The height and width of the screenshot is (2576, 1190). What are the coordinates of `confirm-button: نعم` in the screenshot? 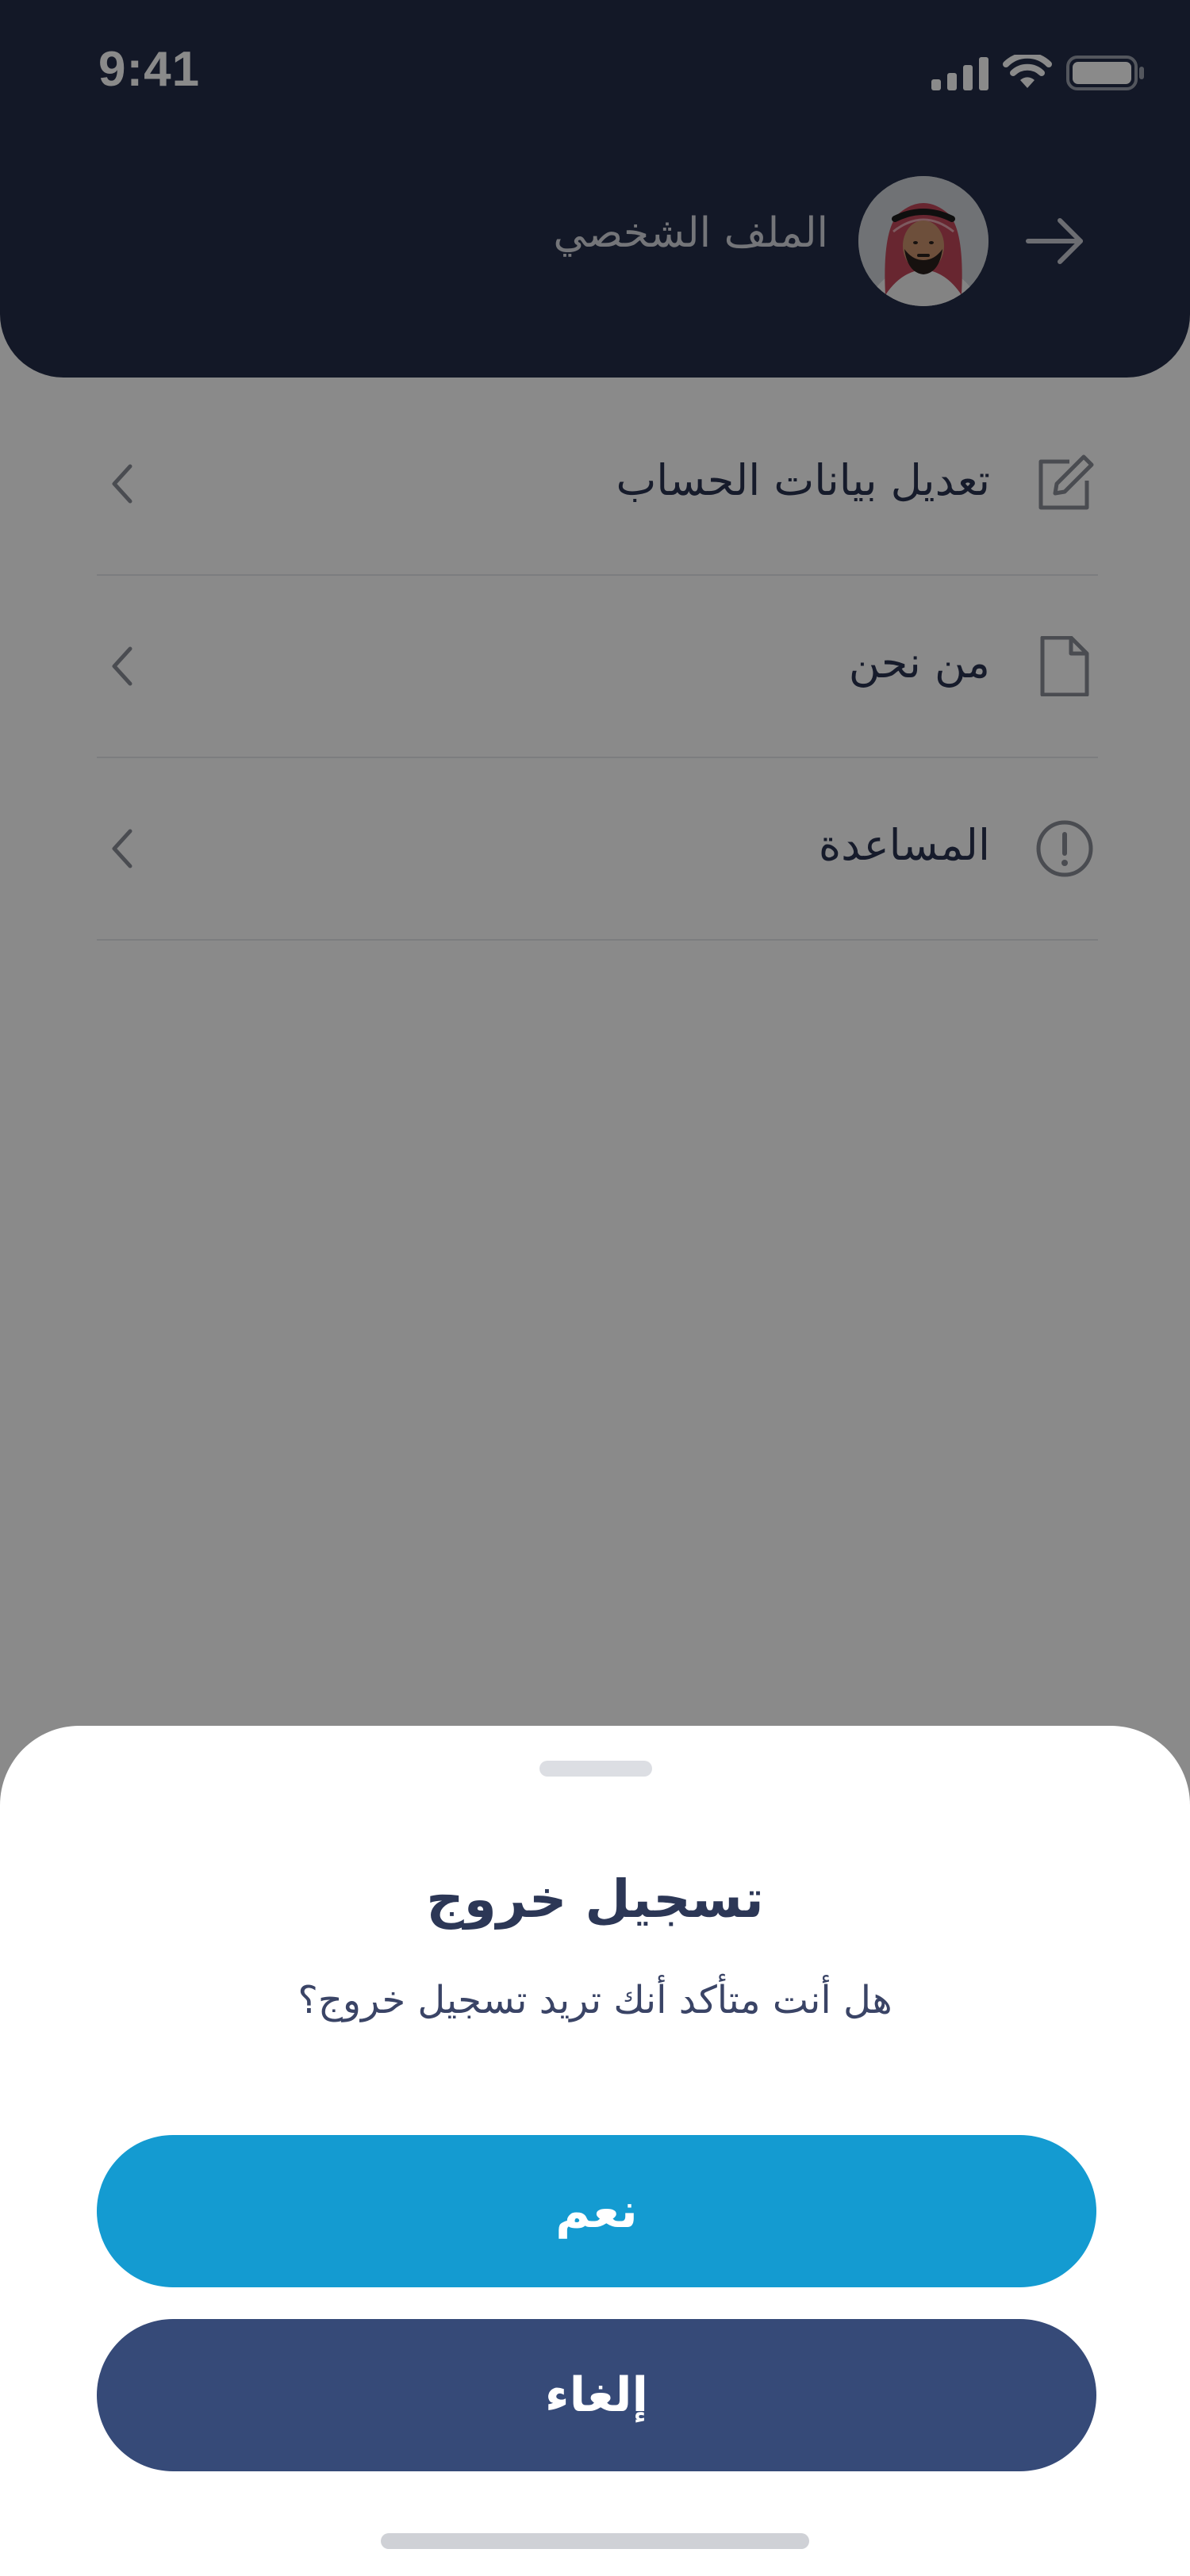 It's located at (596, 2211).